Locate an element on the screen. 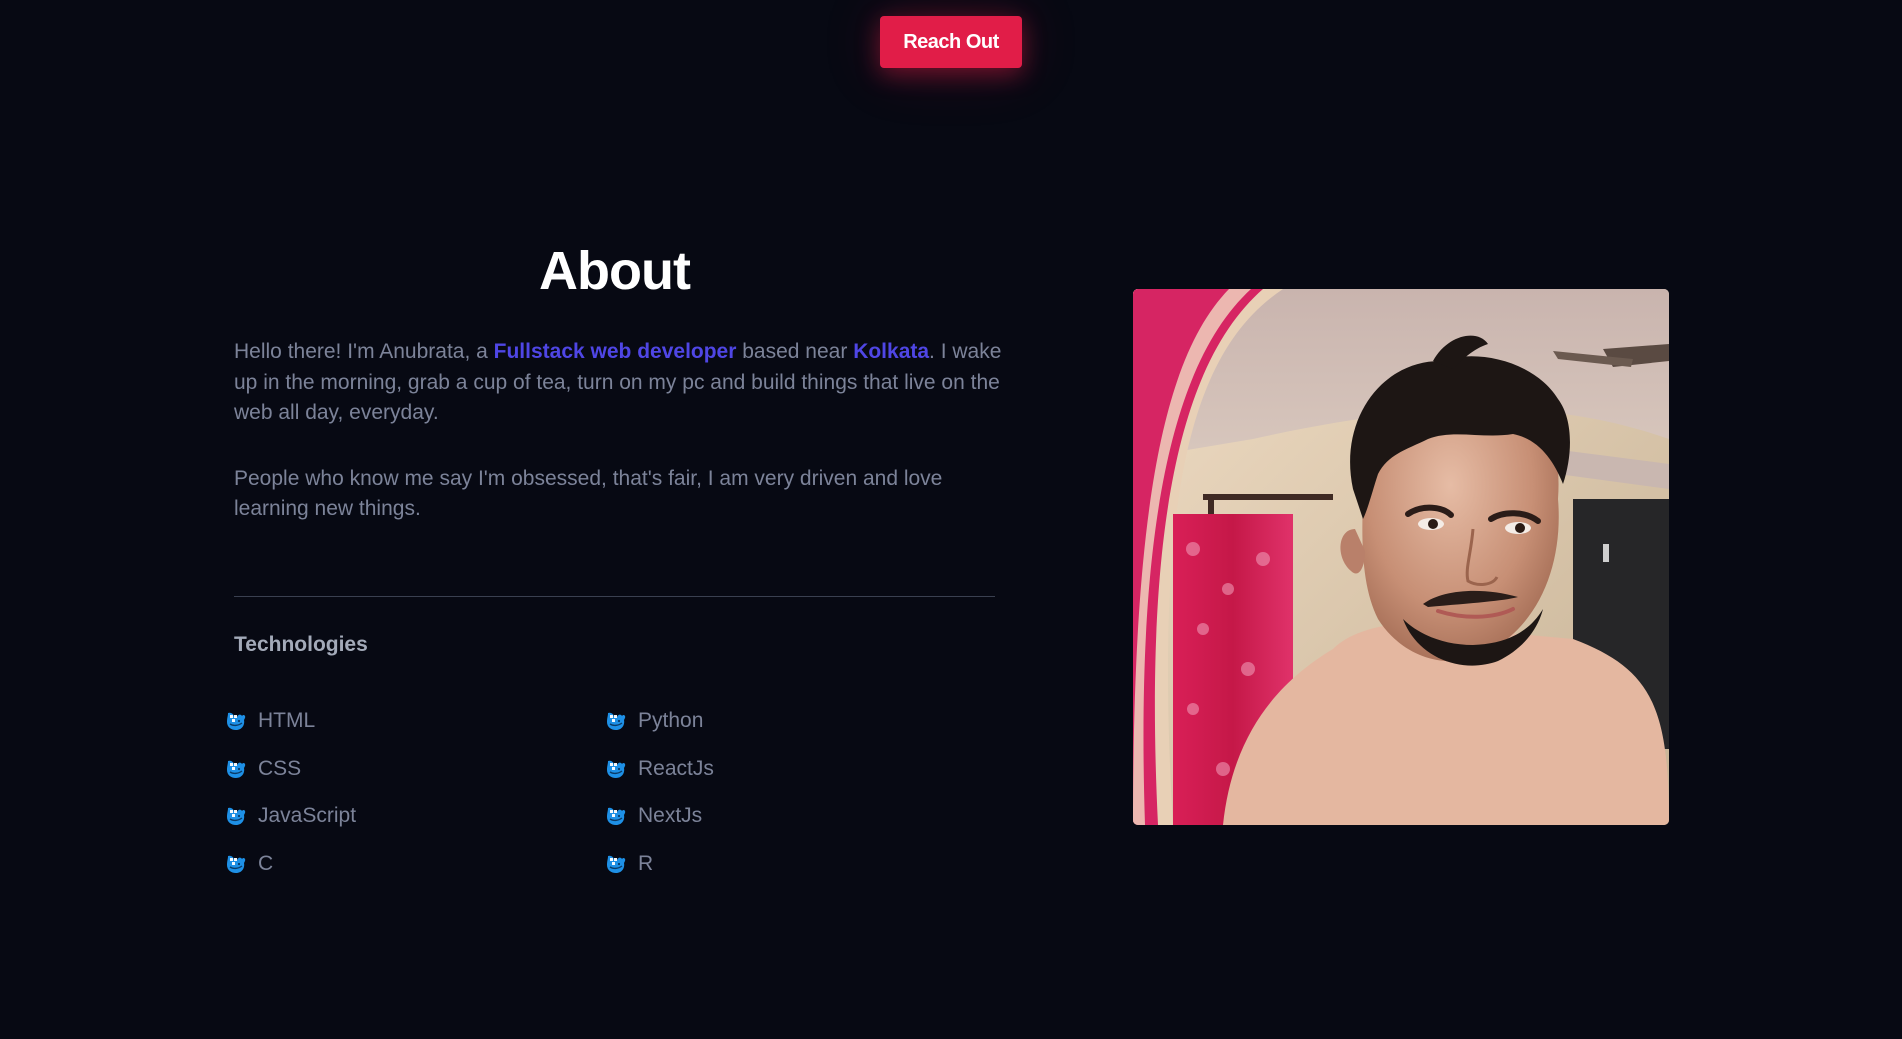  profile-photo-illustration is located at coordinates (1401, 557).